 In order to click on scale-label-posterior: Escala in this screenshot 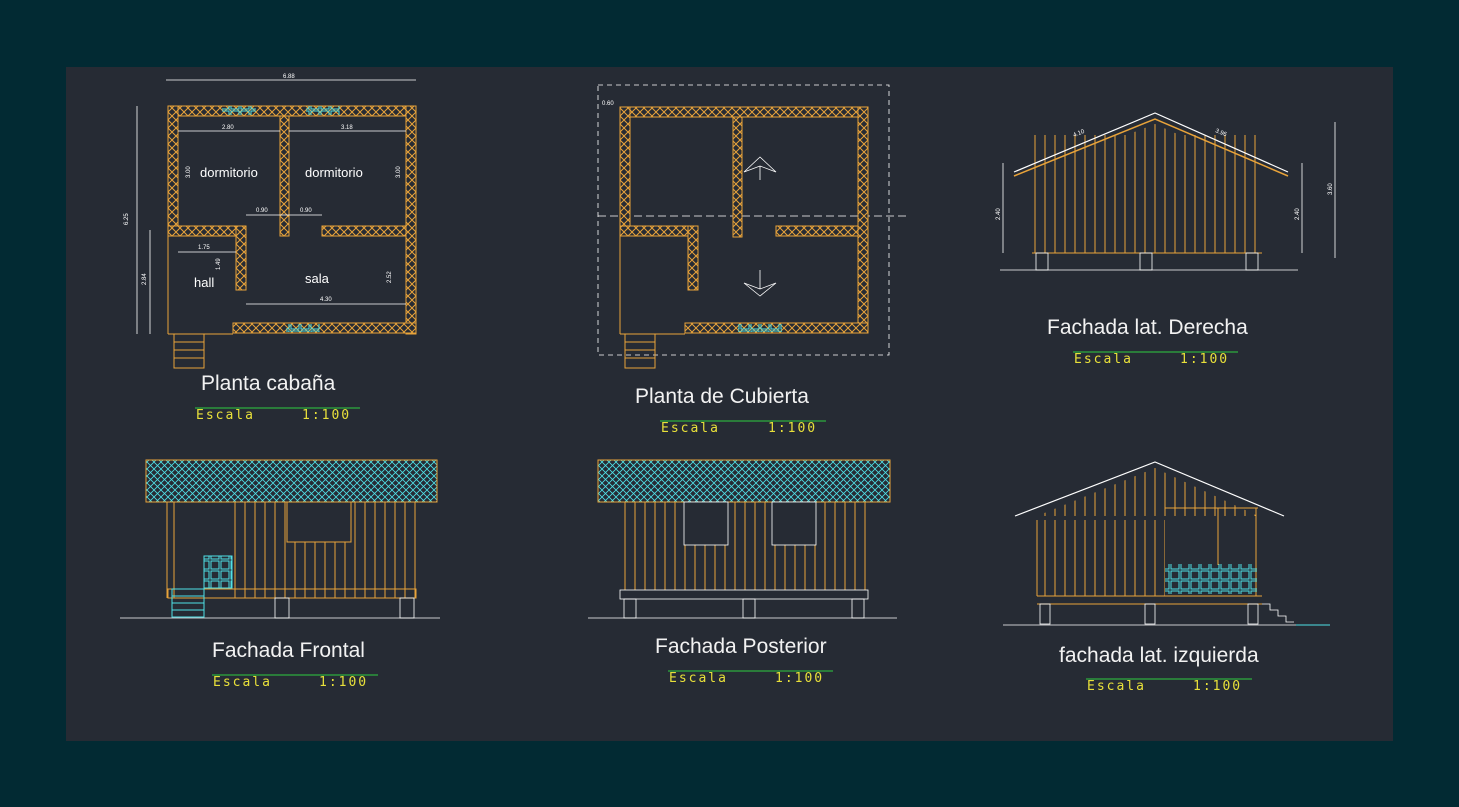, I will do `click(698, 678)`.